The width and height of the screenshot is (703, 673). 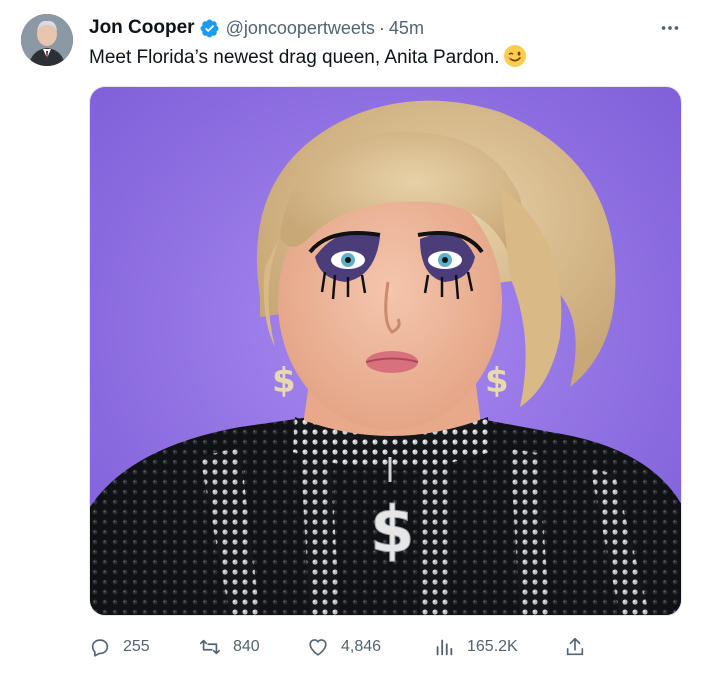 What do you see at coordinates (47, 40) in the screenshot?
I see `avatar` at bounding box center [47, 40].